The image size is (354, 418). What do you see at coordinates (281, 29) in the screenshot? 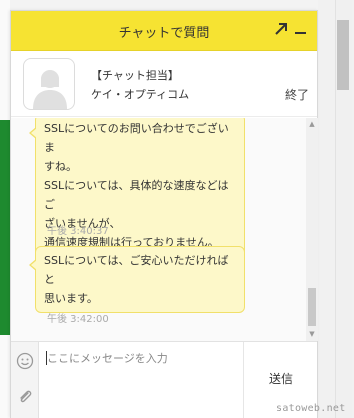
I see `expand-arrow-icon` at bounding box center [281, 29].